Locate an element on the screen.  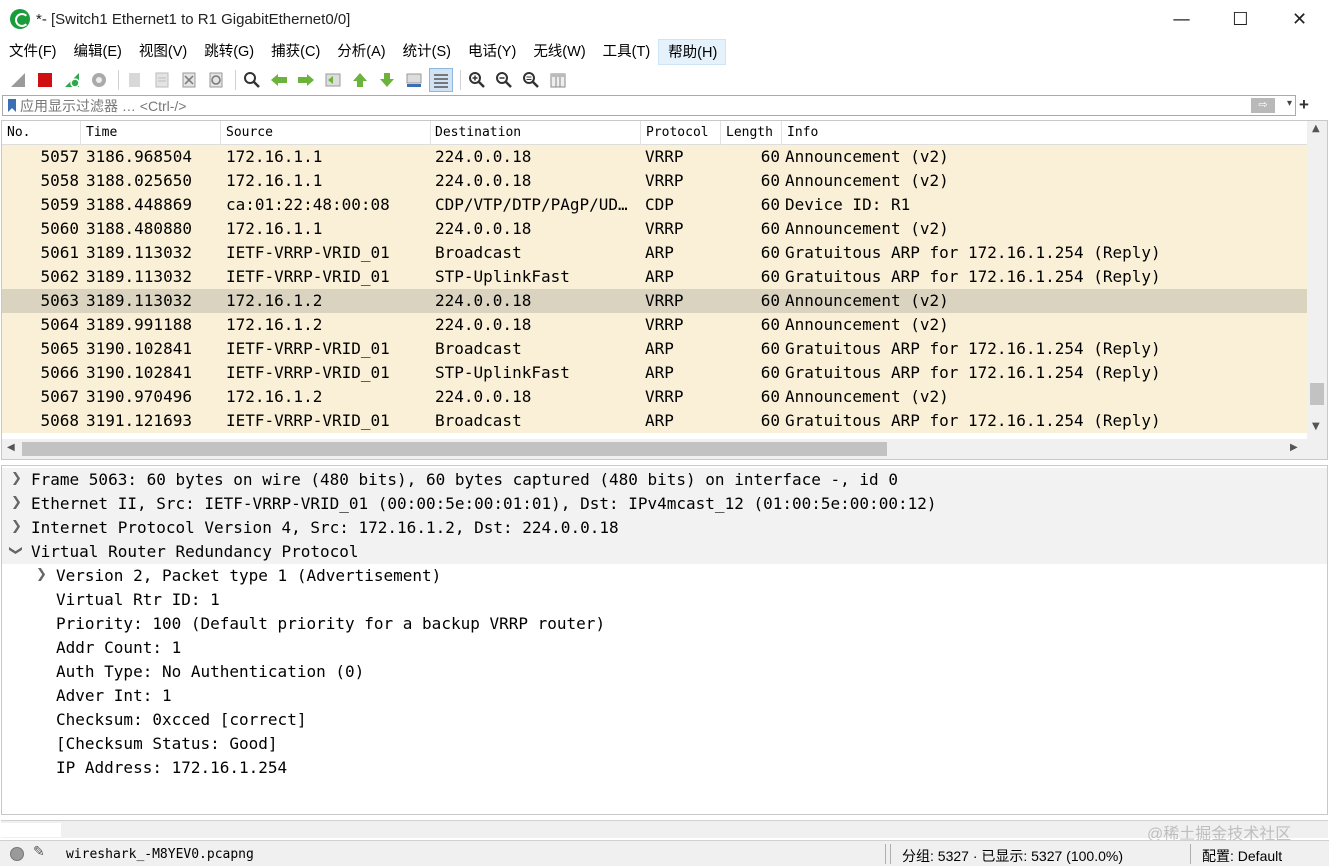
tree-item-vrid: Virtual Rtr ID: 1 is located at coordinates (664, 600).